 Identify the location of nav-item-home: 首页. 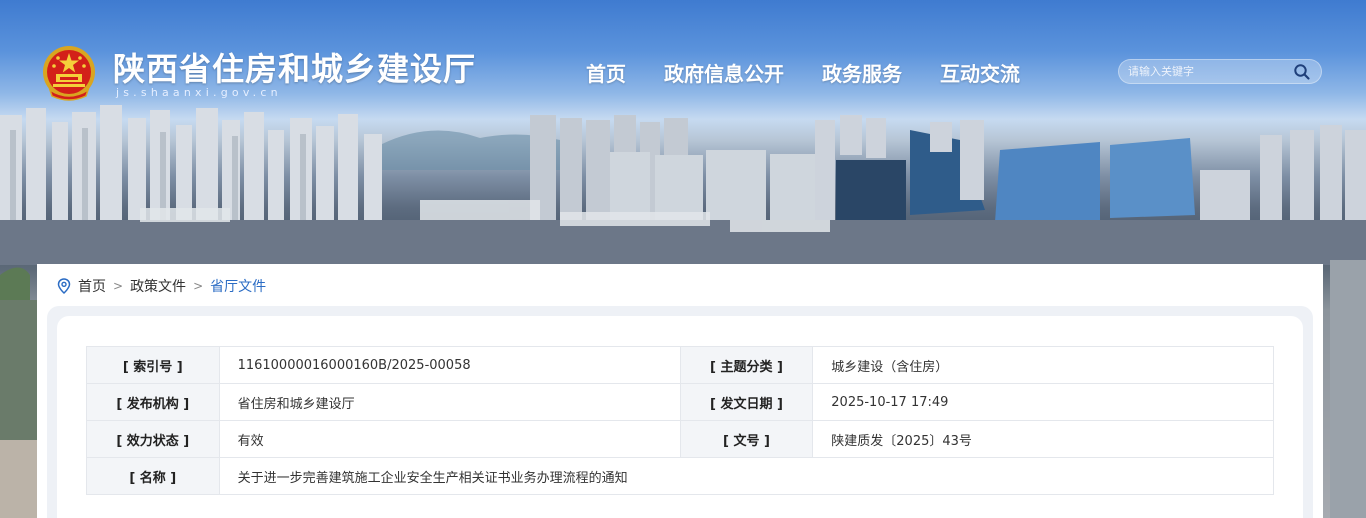
(606, 72).